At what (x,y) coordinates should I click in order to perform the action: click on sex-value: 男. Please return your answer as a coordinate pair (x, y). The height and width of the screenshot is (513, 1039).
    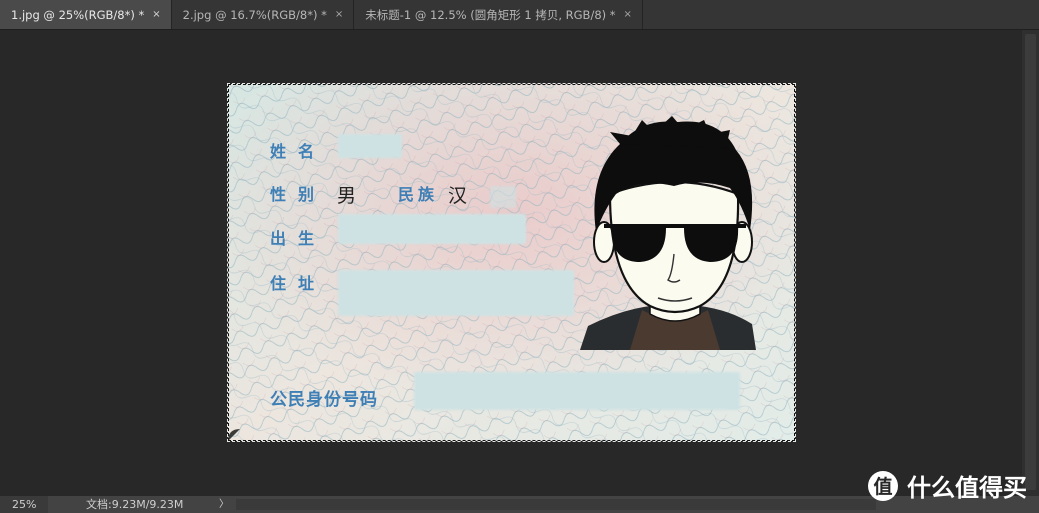
    Looking at the image, I should click on (347, 196).